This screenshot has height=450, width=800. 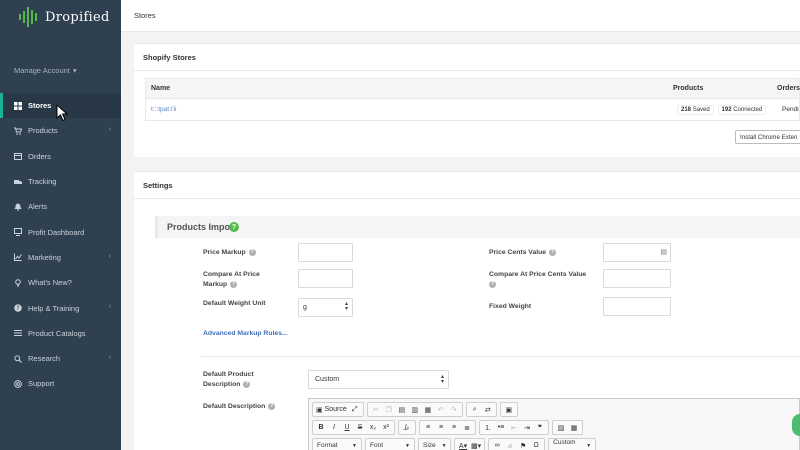 What do you see at coordinates (523, 444) in the screenshot?
I see `anchor-flag-icon: ⚑` at bounding box center [523, 444].